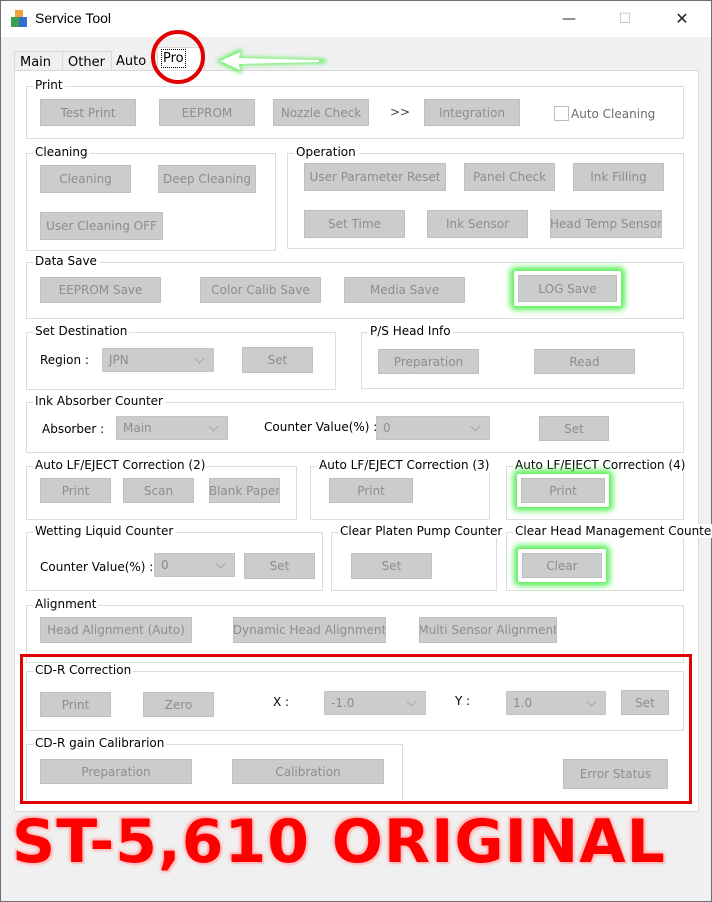 The width and height of the screenshot is (712, 902). Describe the element at coordinates (101, 226) in the screenshot. I see `user-cleaning-off-button: User Cleaning OFF` at that location.